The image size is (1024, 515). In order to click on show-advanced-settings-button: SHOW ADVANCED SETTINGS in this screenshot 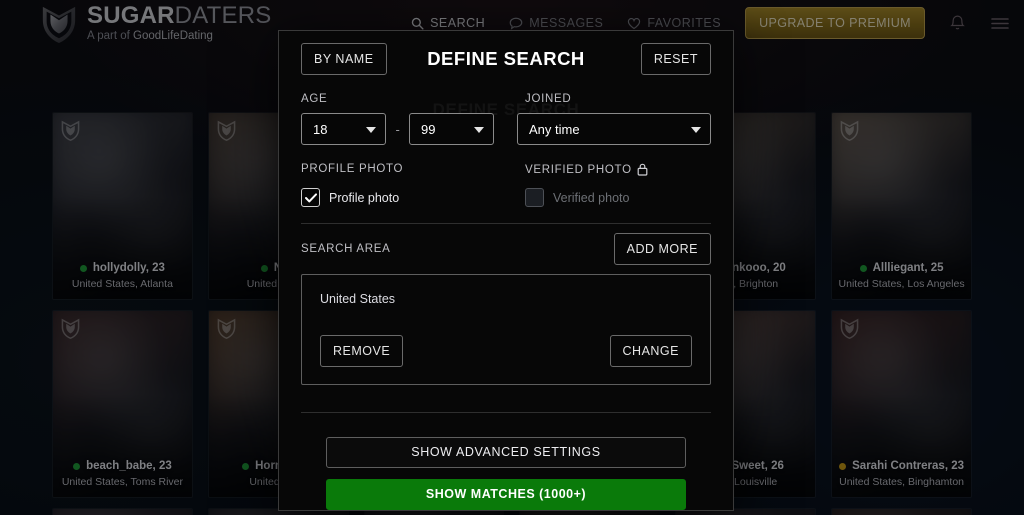, I will do `click(506, 452)`.